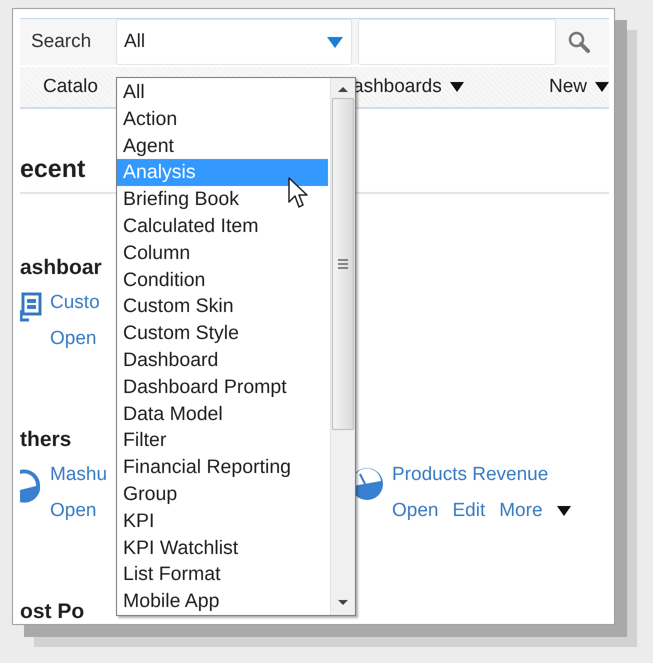 This screenshot has height=663, width=653. Describe the element at coordinates (222, 414) in the screenshot. I see `dropdown-option: Data Model` at that location.